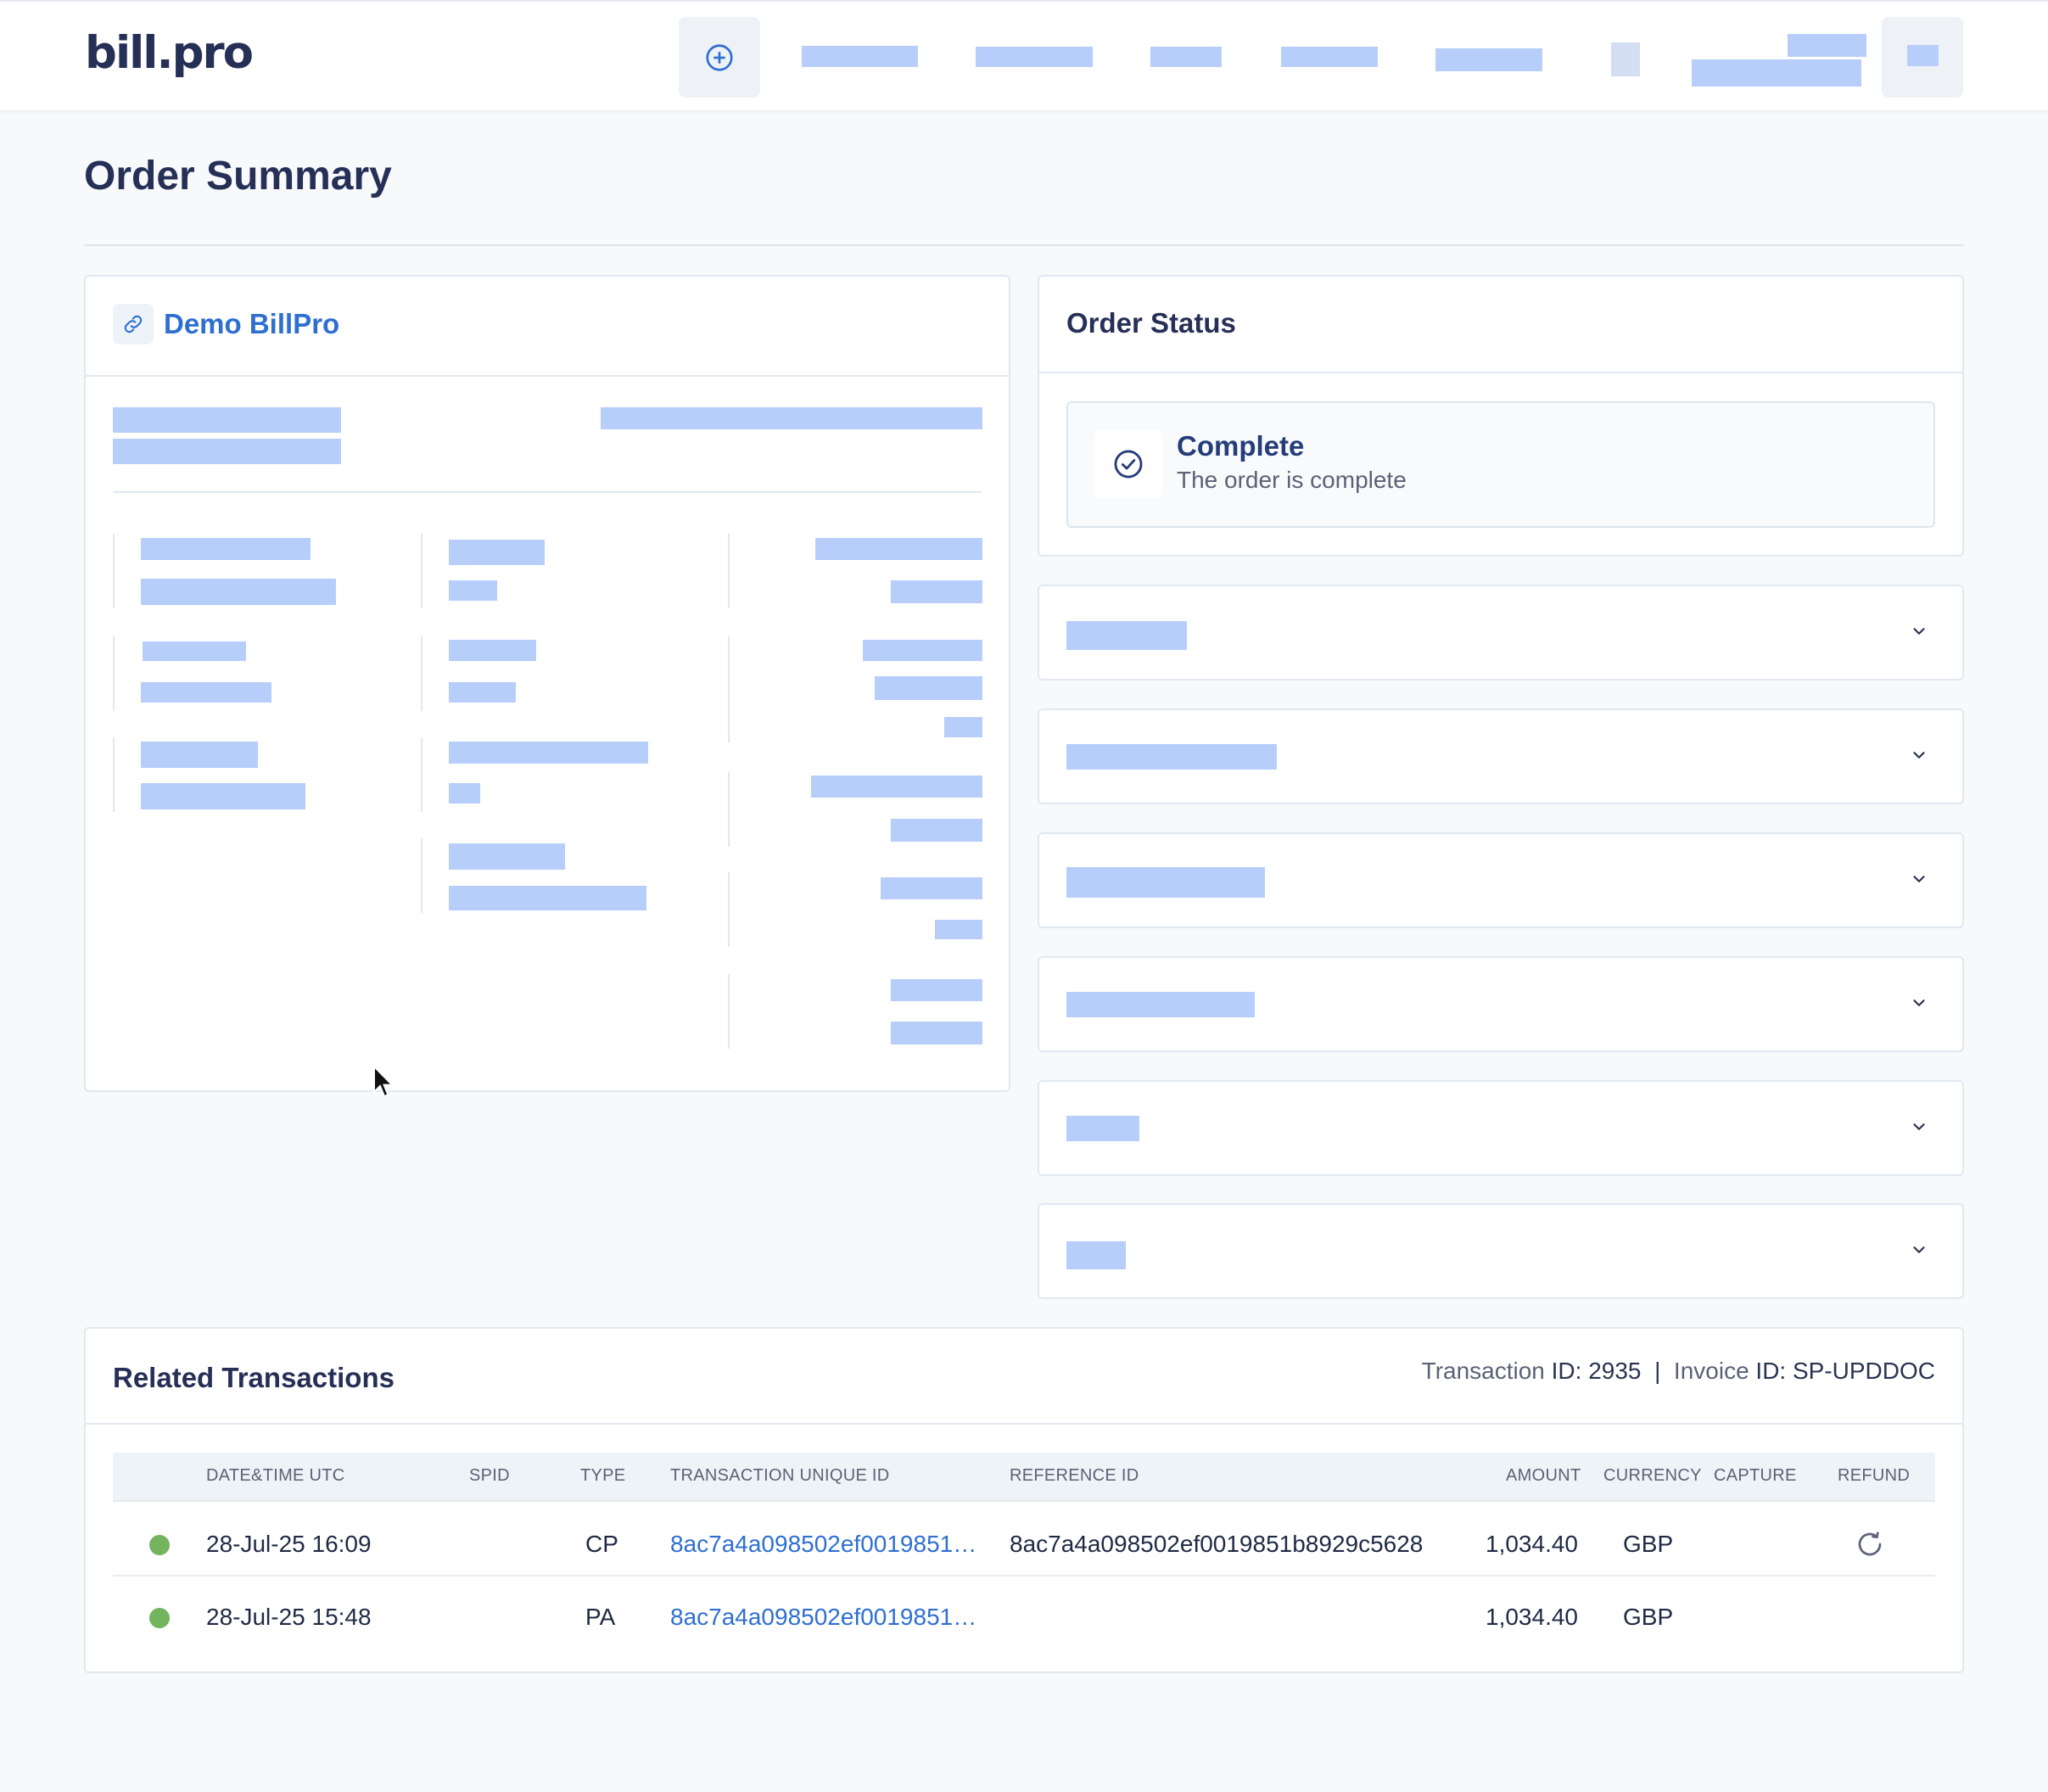  I want to click on transaction-id-label: Transaction, so click(1483, 1371).